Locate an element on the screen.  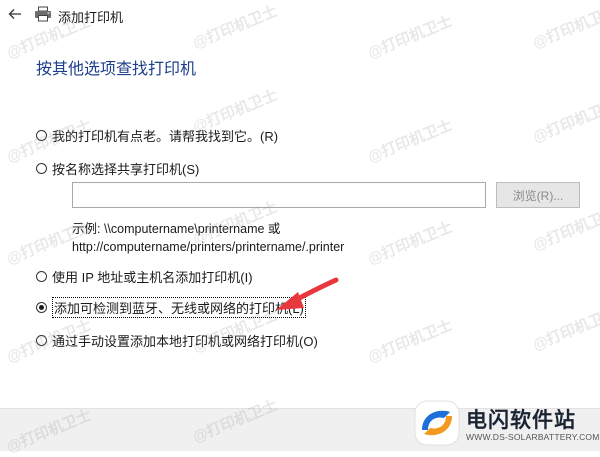
window-title: 添加打印机 is located at coordinates (91, 17).